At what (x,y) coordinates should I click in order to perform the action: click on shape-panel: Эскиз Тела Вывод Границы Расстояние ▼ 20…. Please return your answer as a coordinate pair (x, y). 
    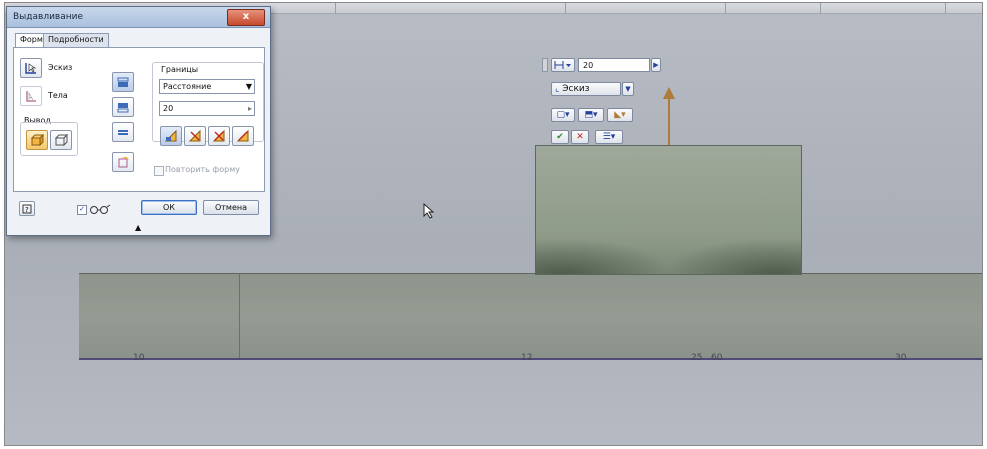
    Looking at the image, I should click on (139, 119).